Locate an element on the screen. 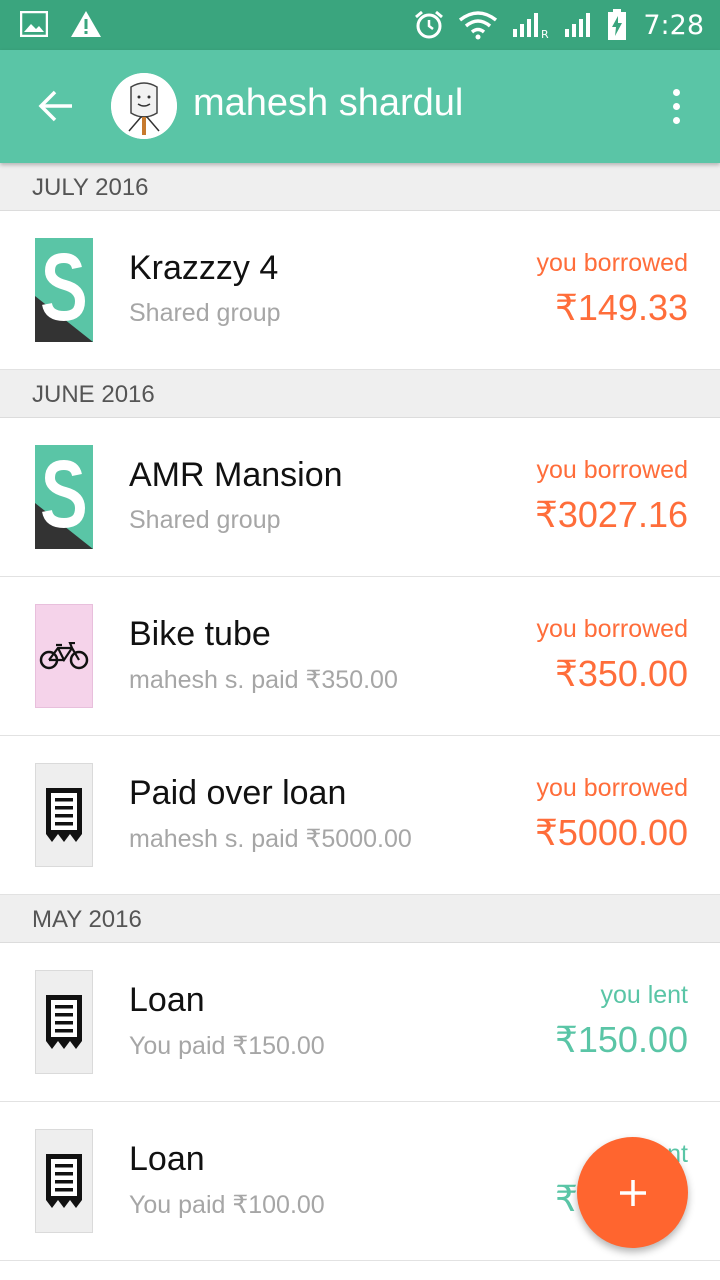 The height and width of the screenshot is (1280, 720). item-subtitle: You paid ₹150.00 is located at coordinates (227, 1046).